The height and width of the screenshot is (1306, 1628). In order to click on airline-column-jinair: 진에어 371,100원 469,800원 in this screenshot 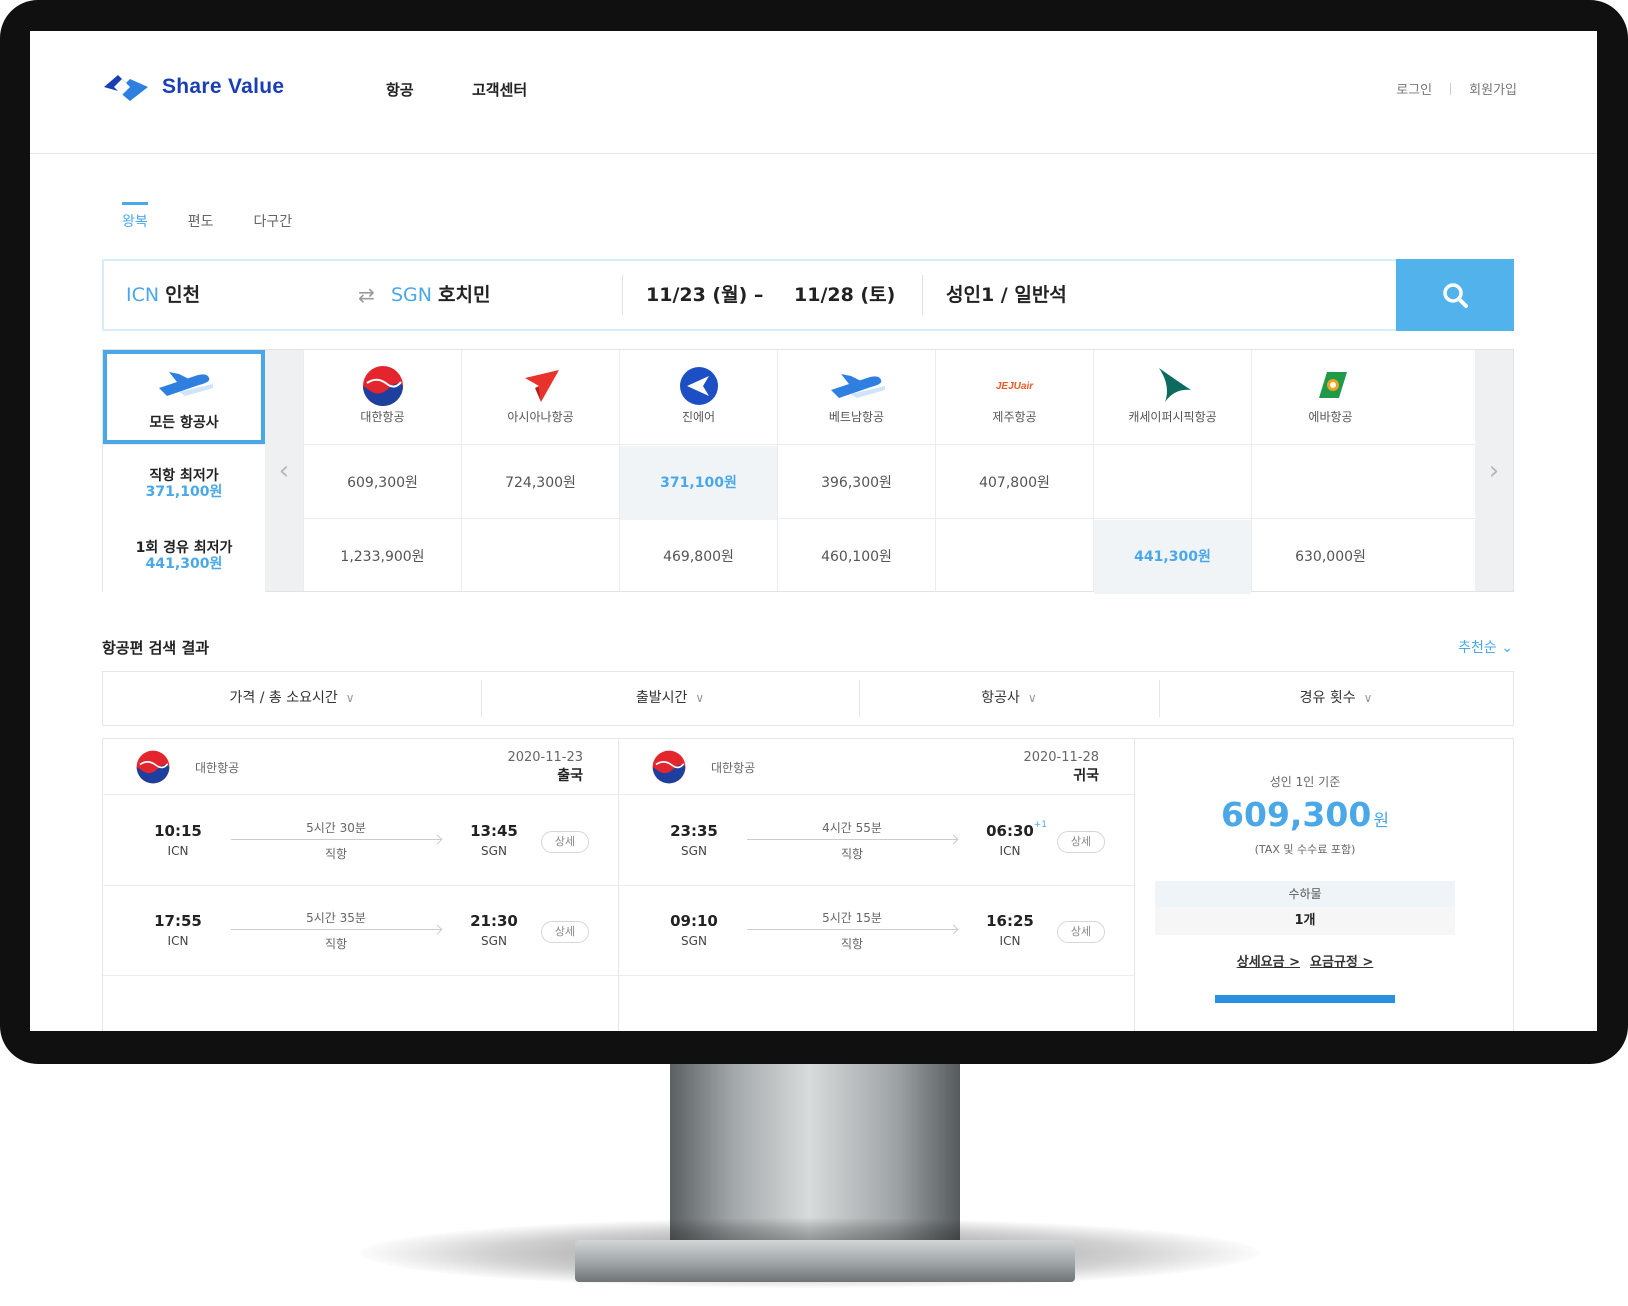, I will do `click(698, 470)`.